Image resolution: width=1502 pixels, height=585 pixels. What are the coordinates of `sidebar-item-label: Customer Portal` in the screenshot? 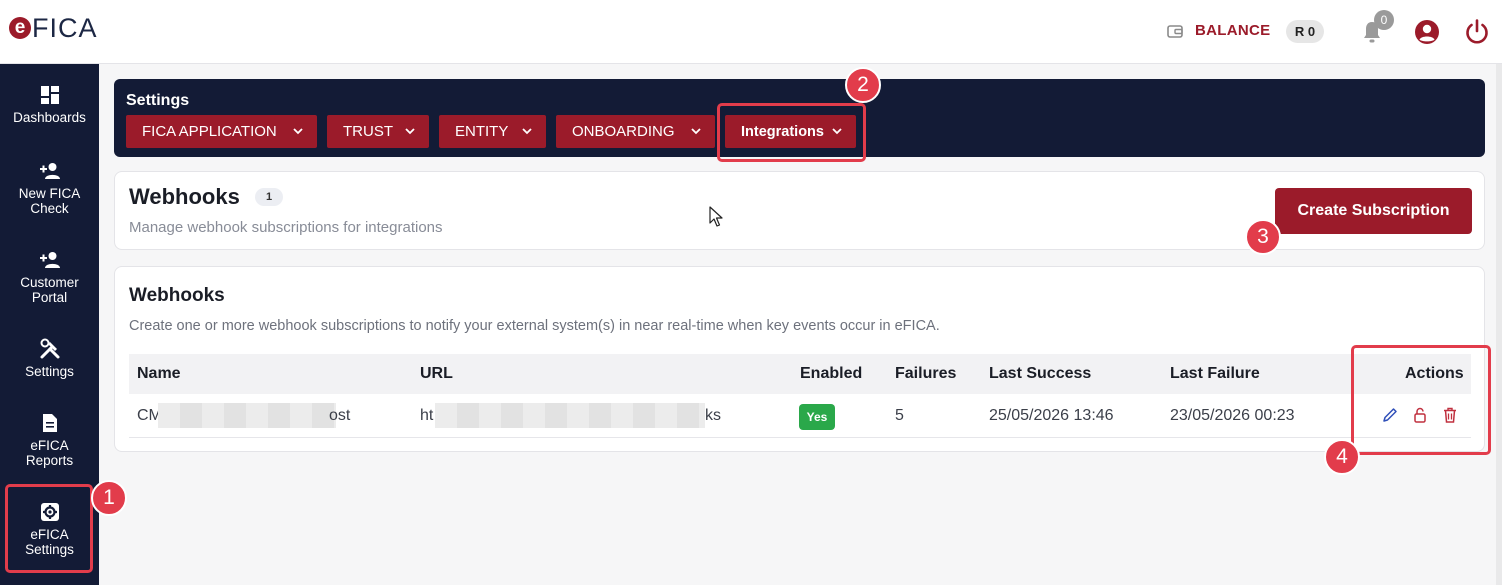 It's located at (49, 290).